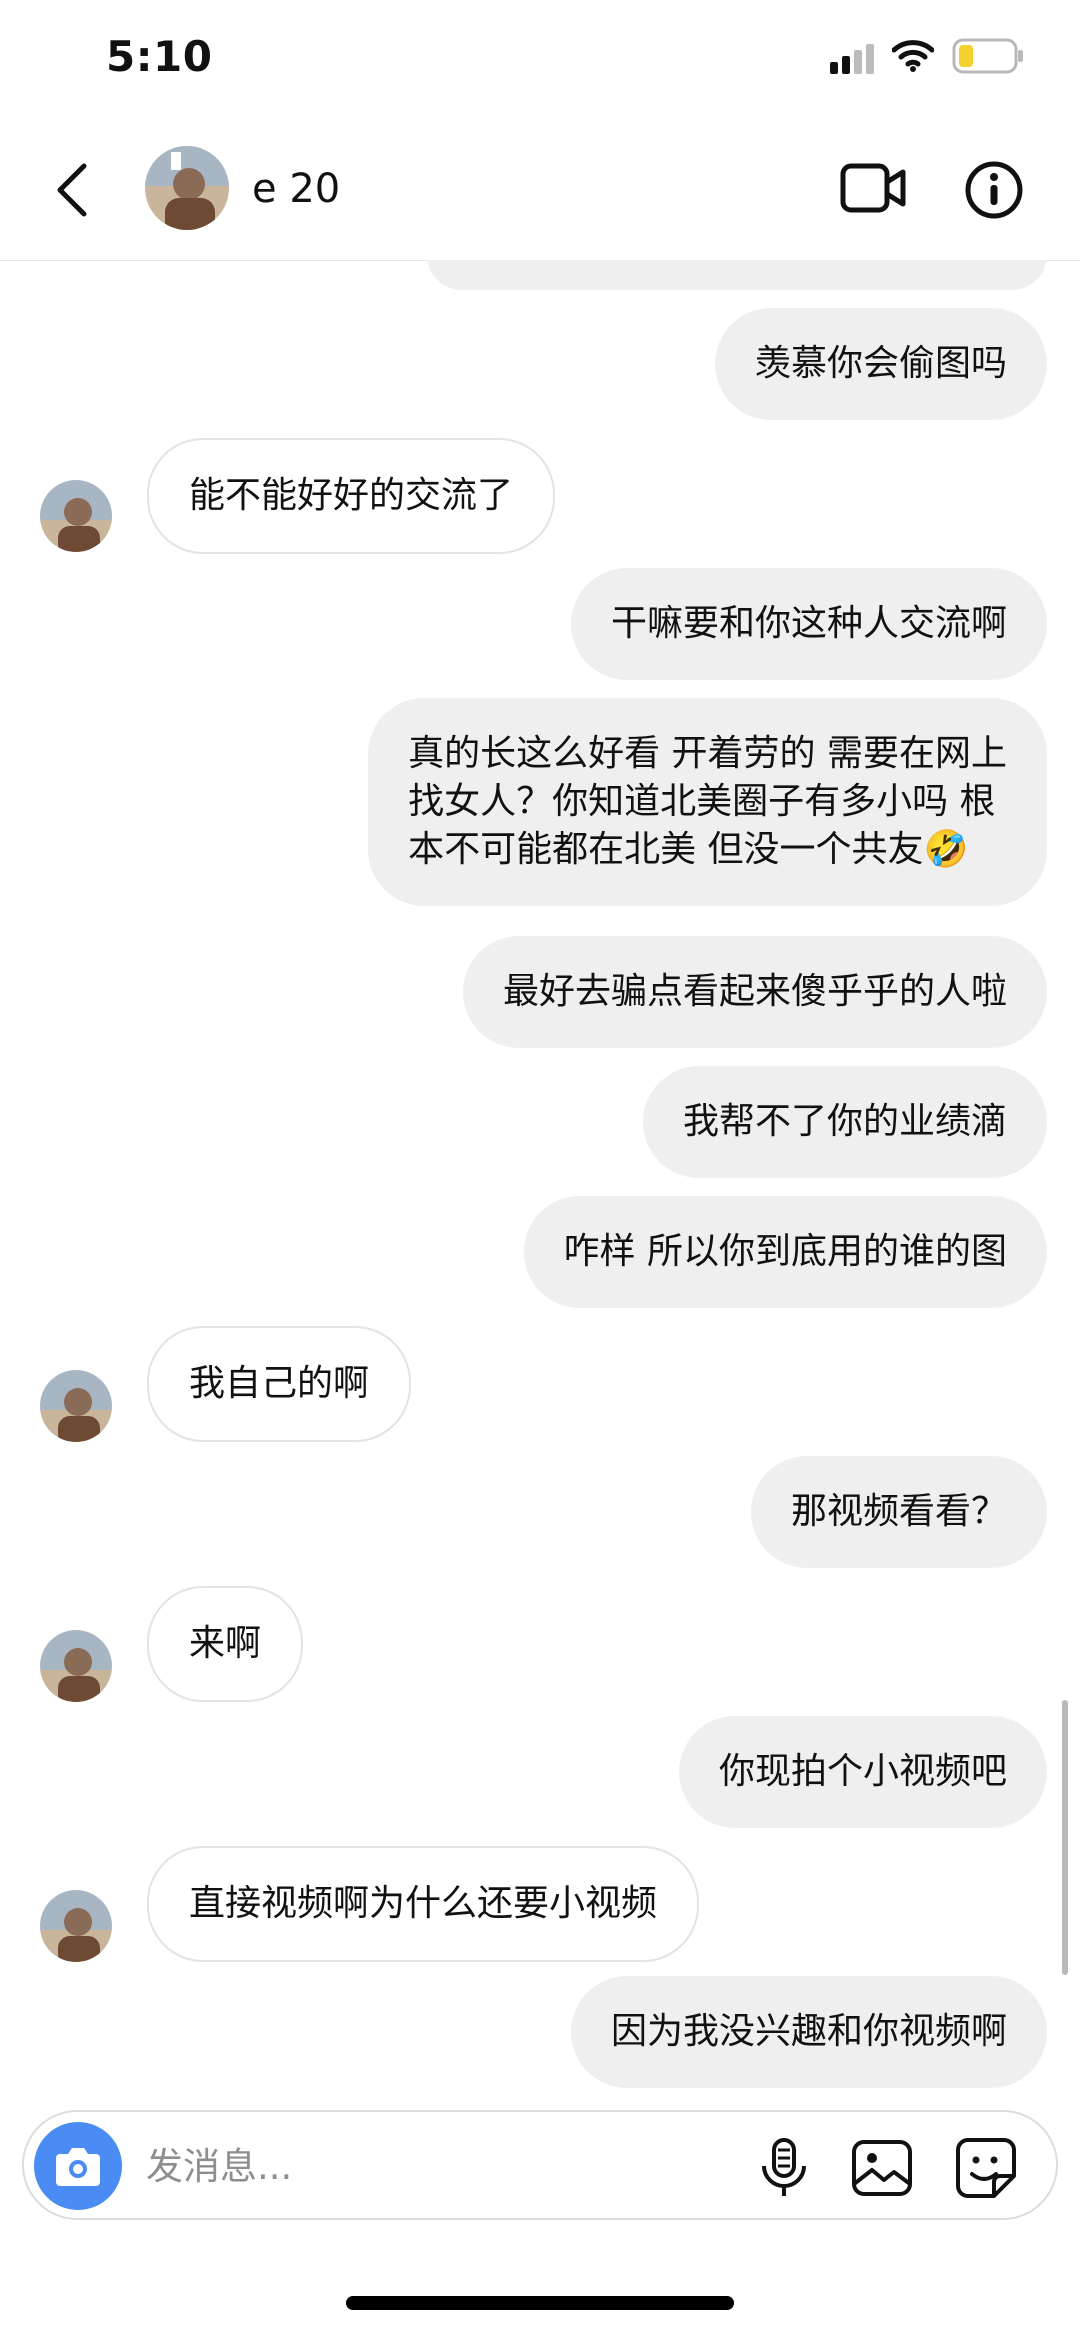 The height and width of the screenshot is (2337, 1080). Describe the element at coordinates (737, 275) in the screenshot. I see `message-bubble-partial` at that location.